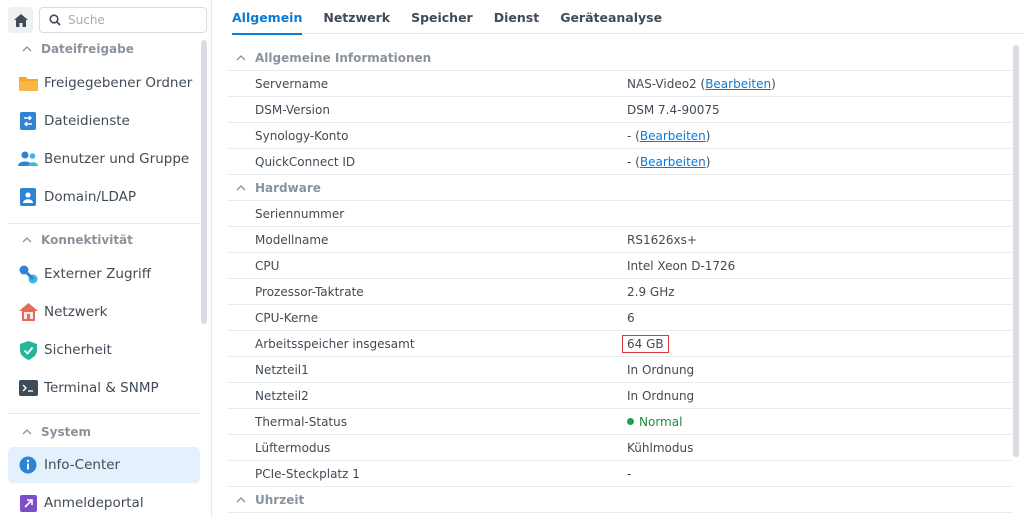  I want to click on table-row: QuickConnect ID - (Bearbeiten), so click(620, 162).